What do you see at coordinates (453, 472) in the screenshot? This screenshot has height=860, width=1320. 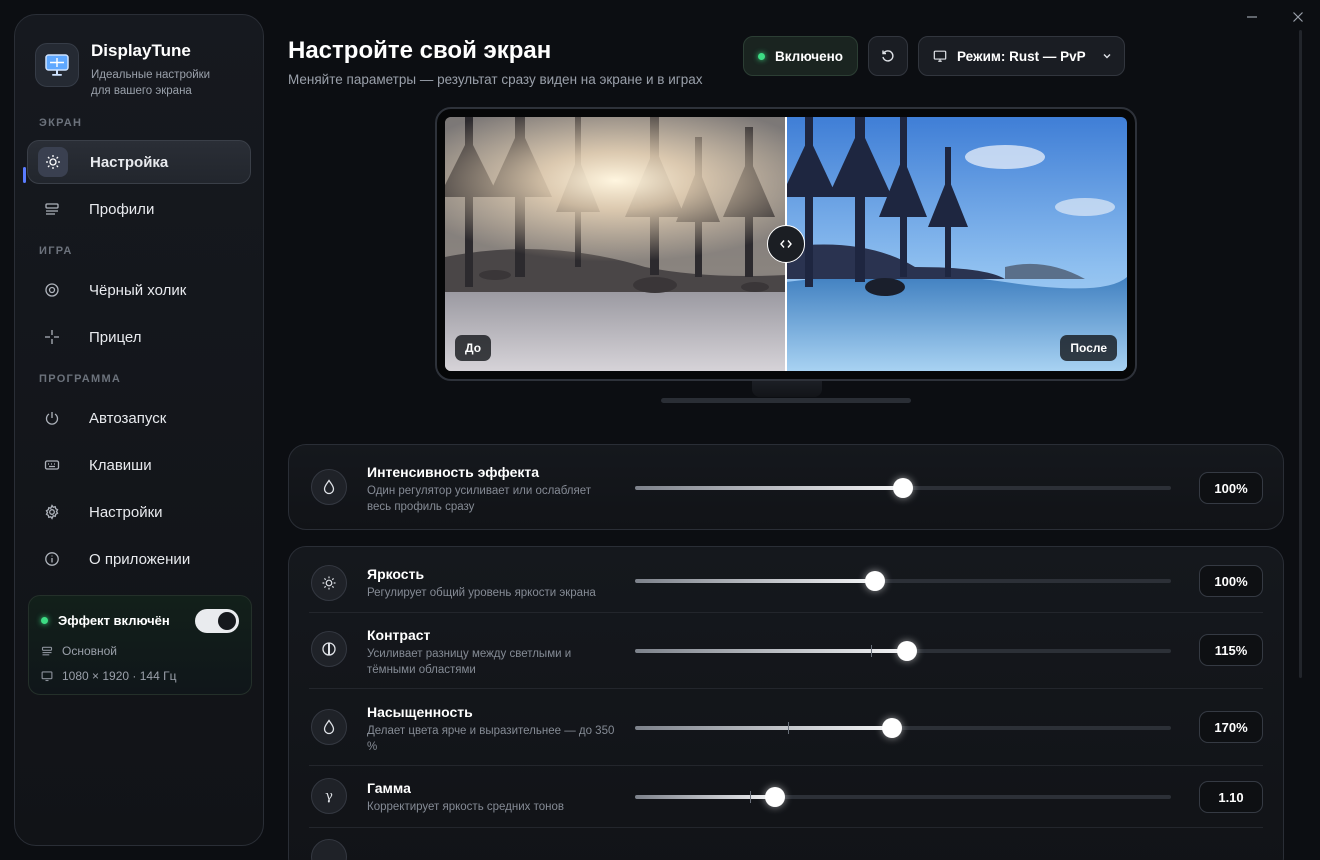 I see `intensity-title: Интенсивность эффекта` at bounding box center [453, 472].